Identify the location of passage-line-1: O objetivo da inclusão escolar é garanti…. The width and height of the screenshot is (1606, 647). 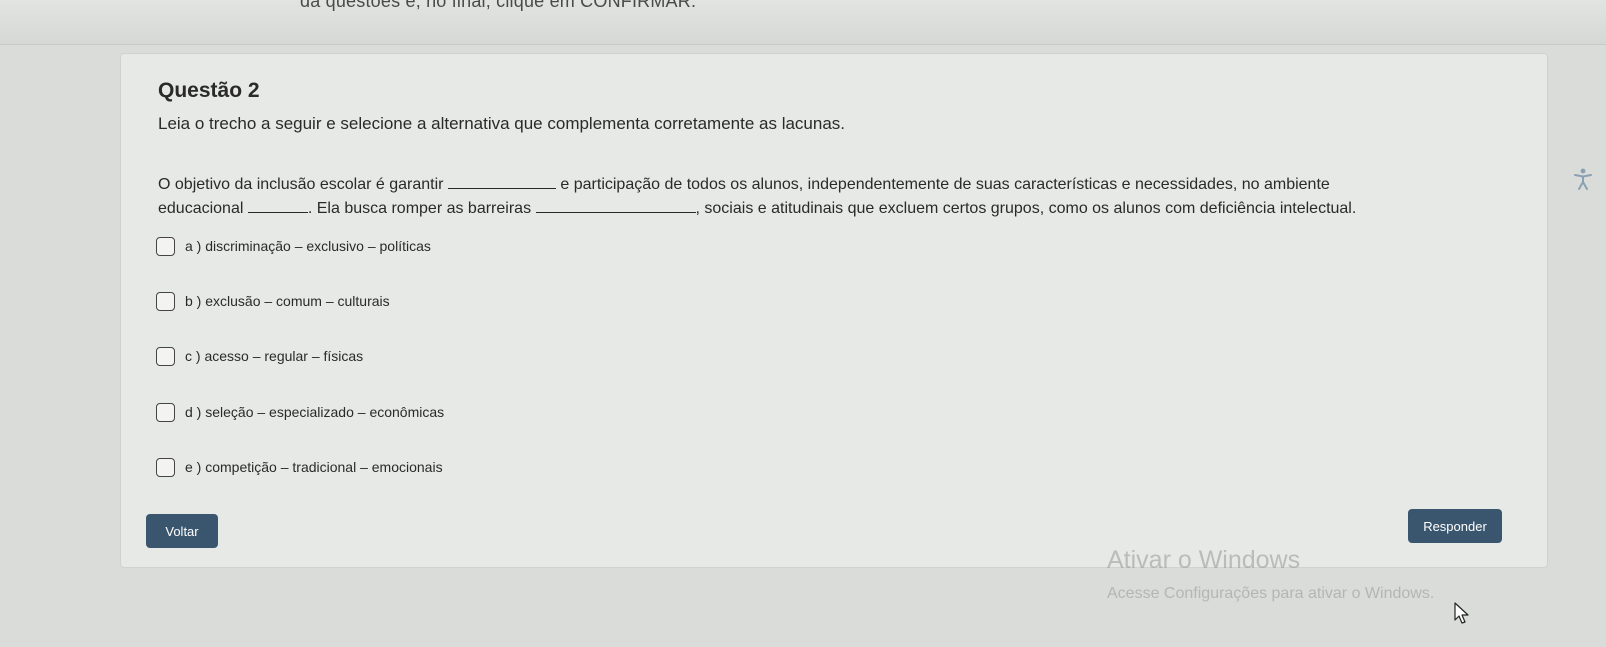
(838, 185).